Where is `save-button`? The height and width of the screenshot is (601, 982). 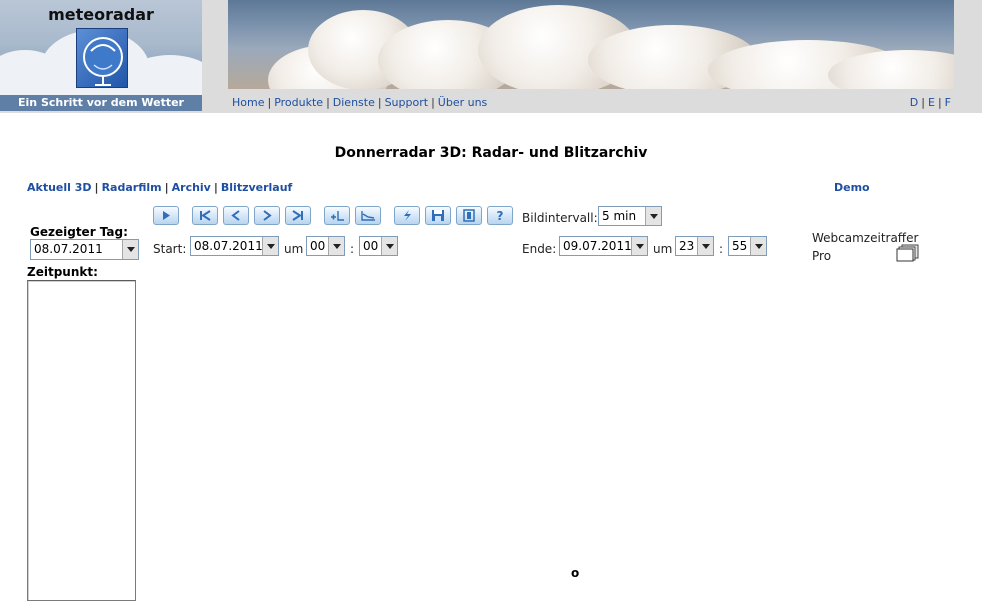 save-button is located at coordinates (438, 215).